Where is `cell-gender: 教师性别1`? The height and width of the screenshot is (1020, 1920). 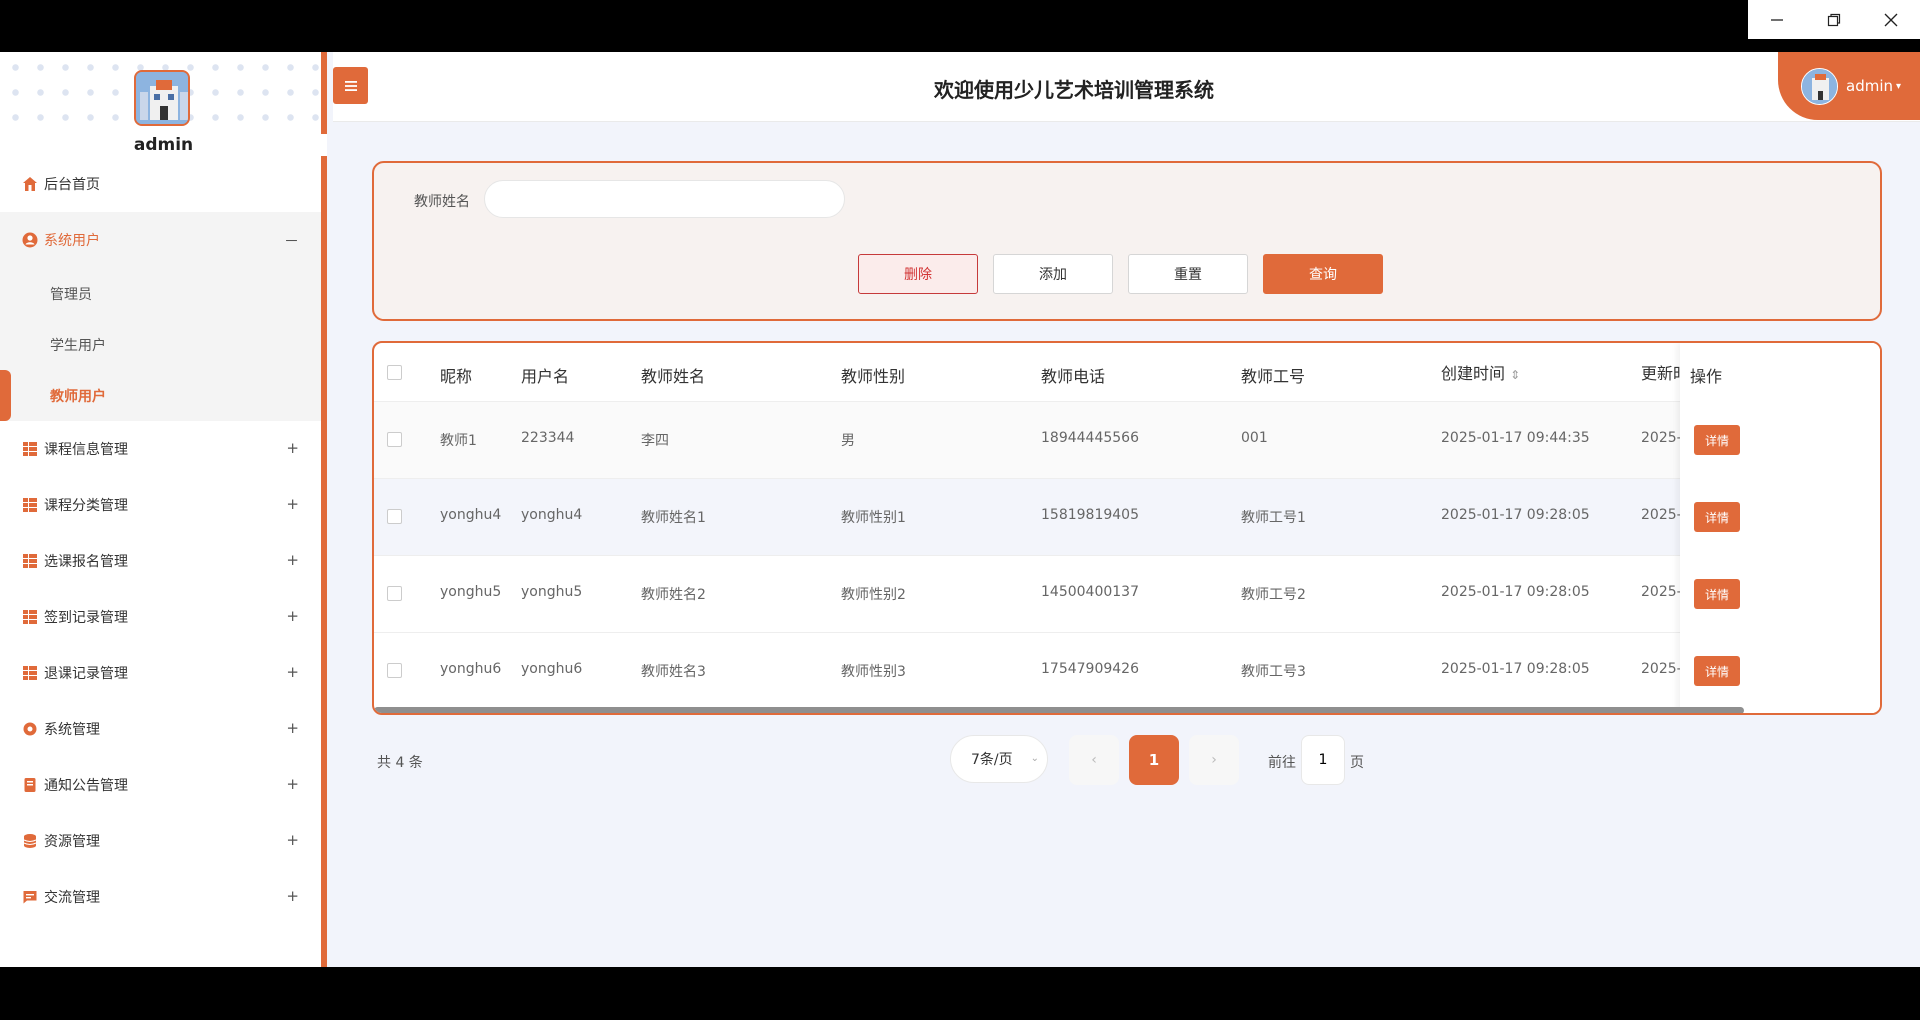
cell-gender: 教师性别1 is located at coordinates (873, 518).